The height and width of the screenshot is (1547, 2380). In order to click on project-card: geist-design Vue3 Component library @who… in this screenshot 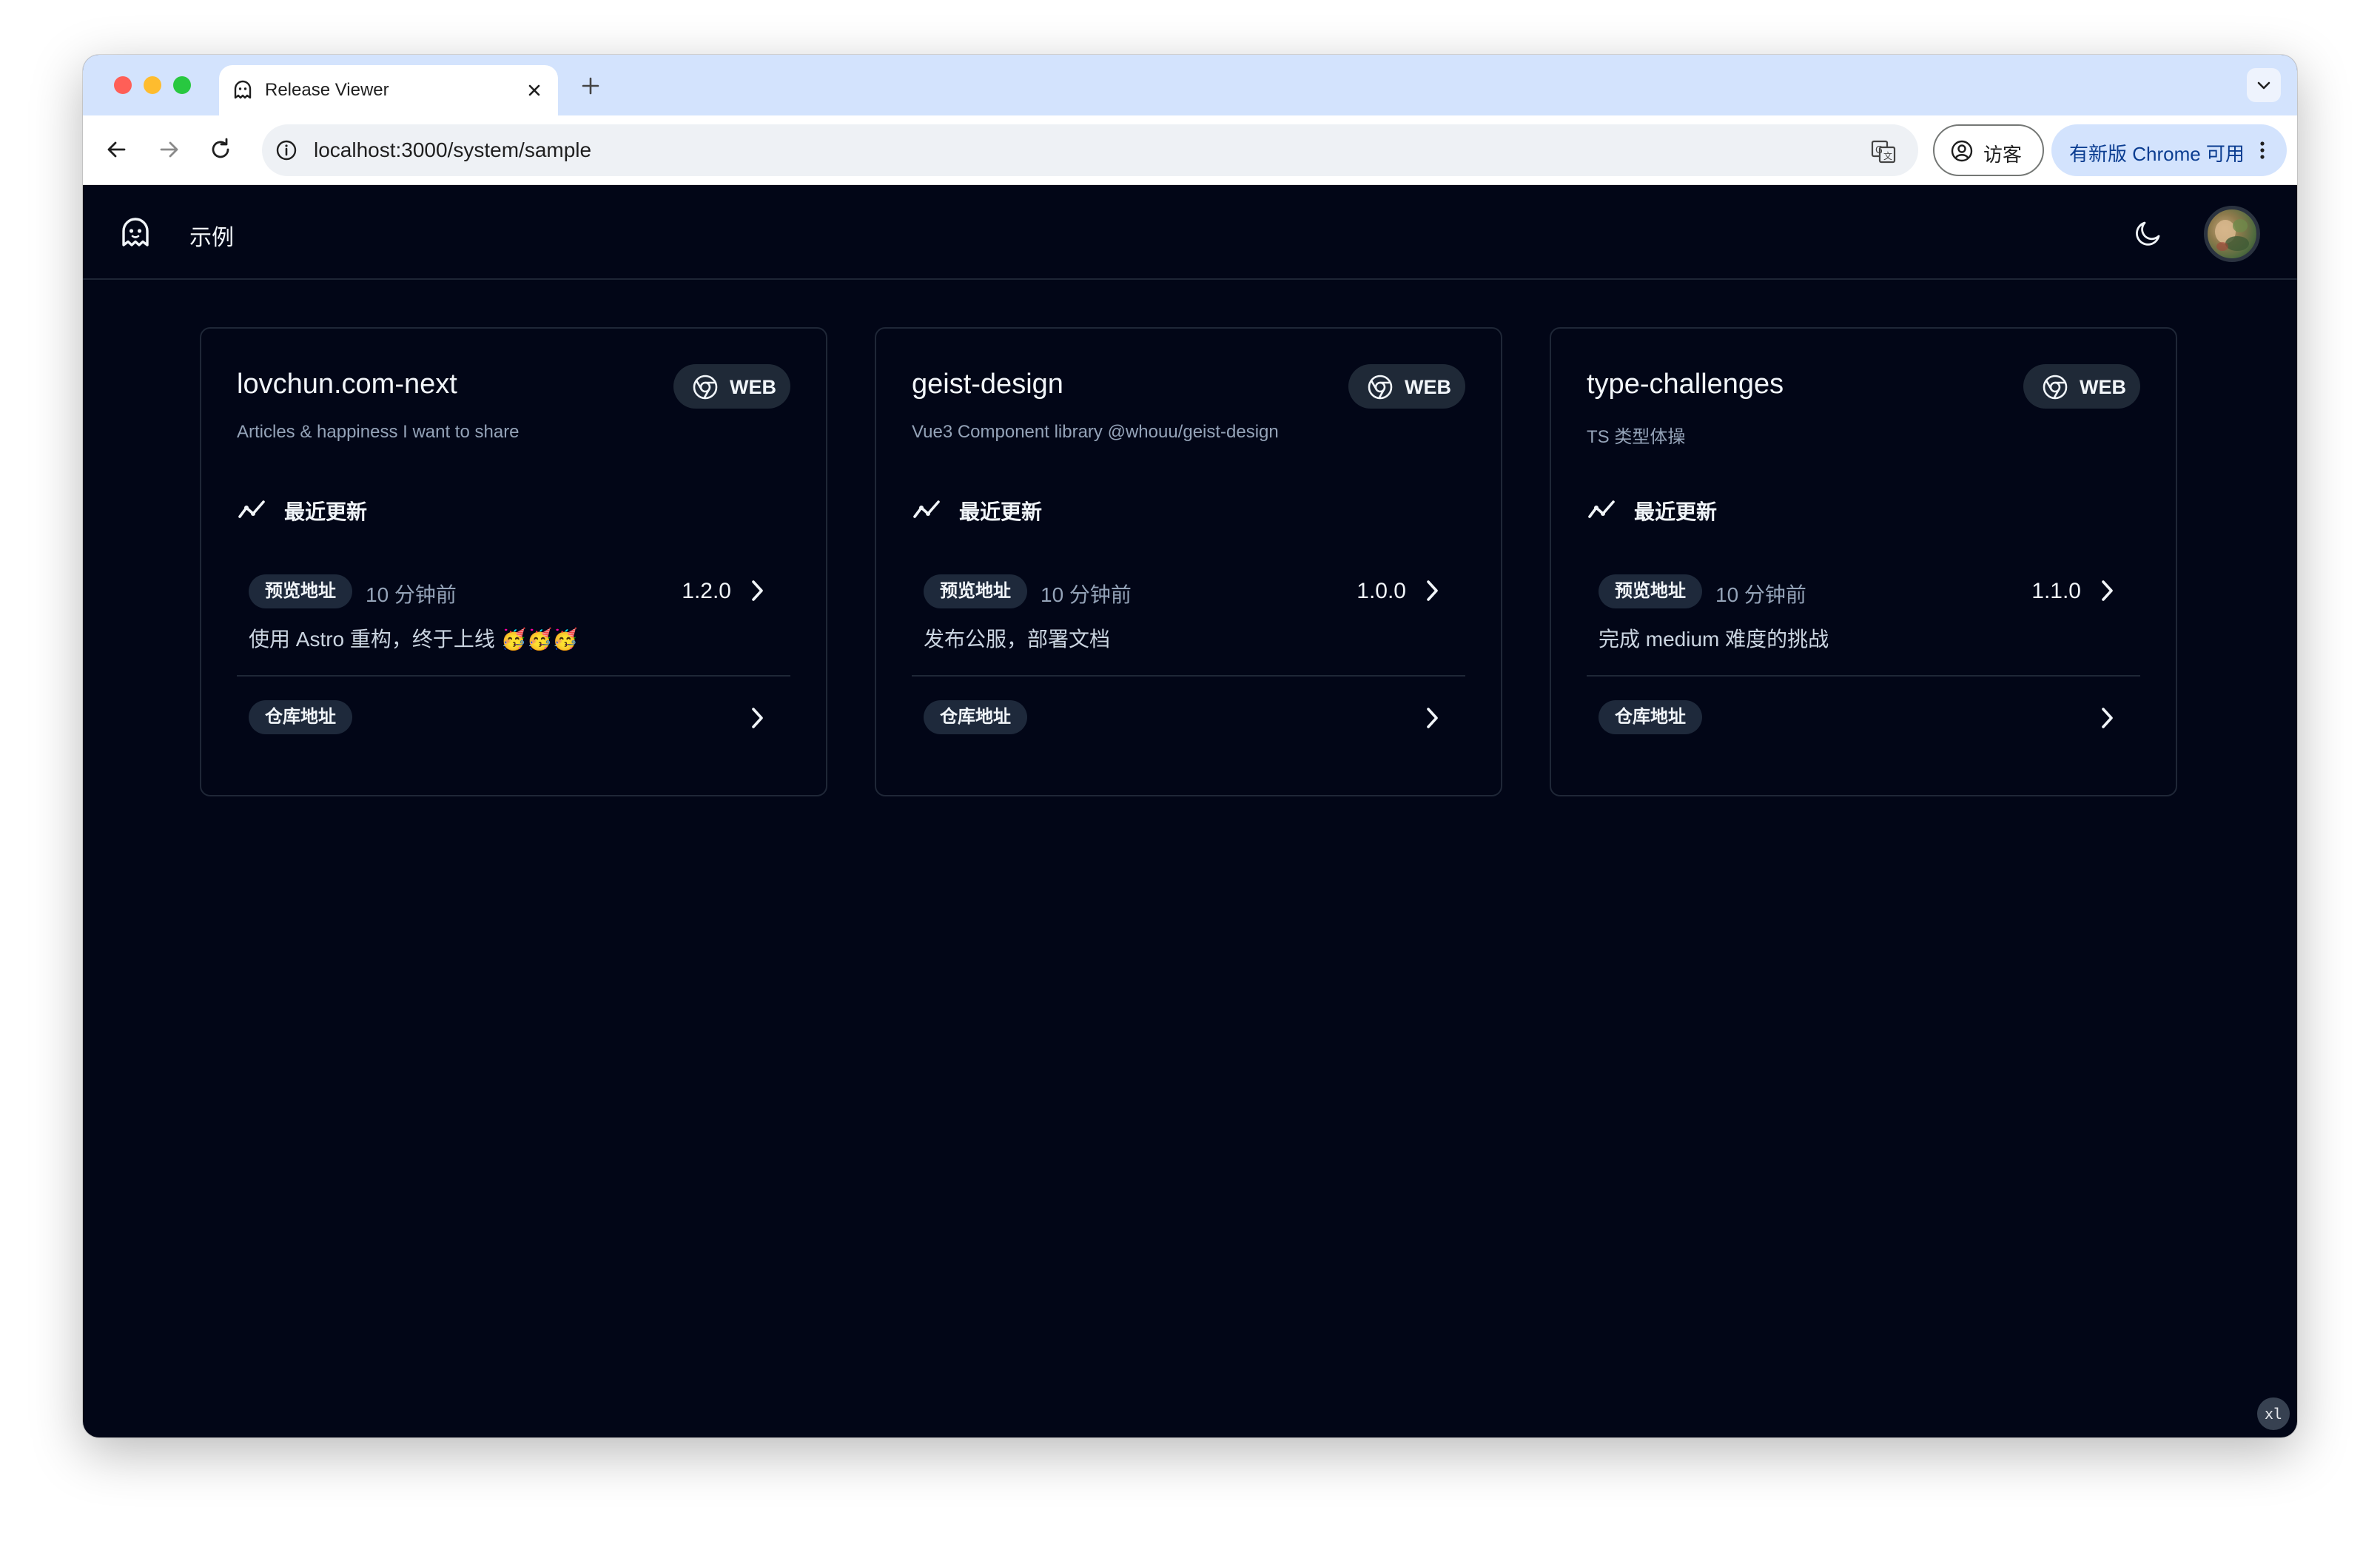, I will do `click(1189, 561)`.